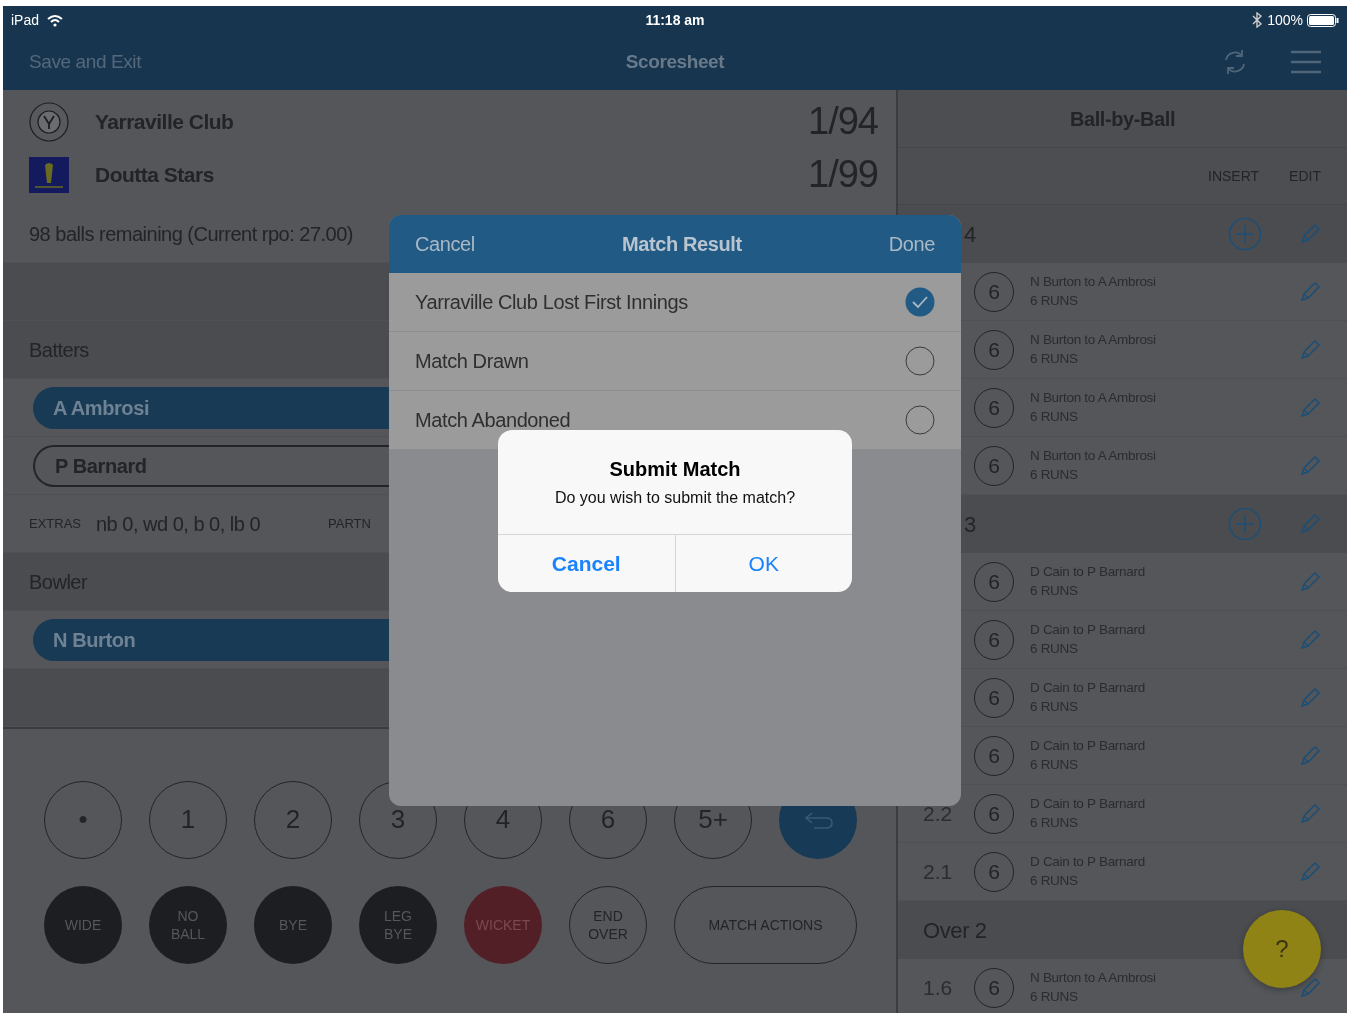 The image size is (1352, 1013). I want to click on device-name: iPad, so click(25, 20).